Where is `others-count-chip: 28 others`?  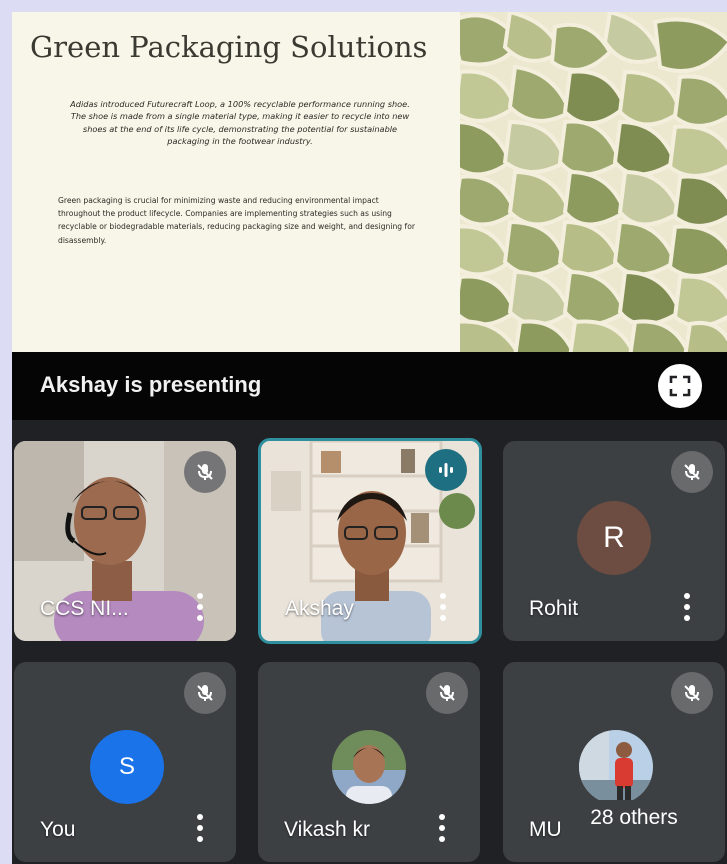 others-count-chip: 28 others is located at coordinates (634, 818).